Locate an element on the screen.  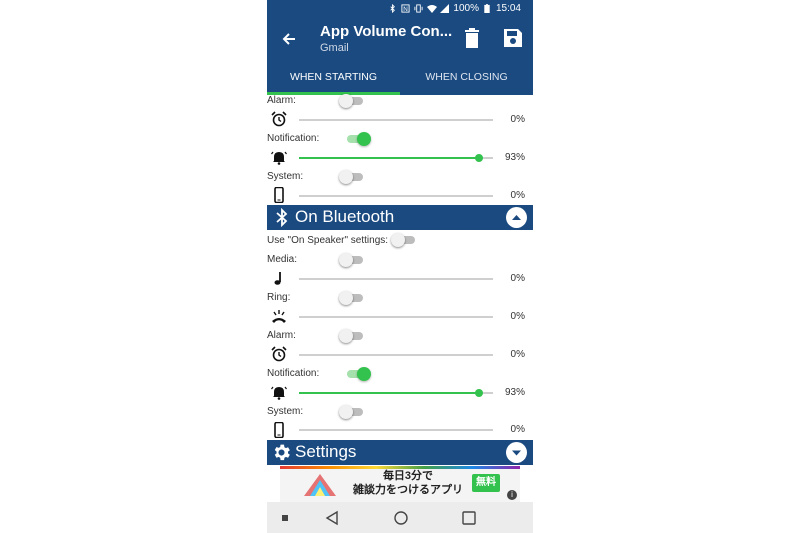
bt-alarm-toggle is located at coordinates (352, 336).